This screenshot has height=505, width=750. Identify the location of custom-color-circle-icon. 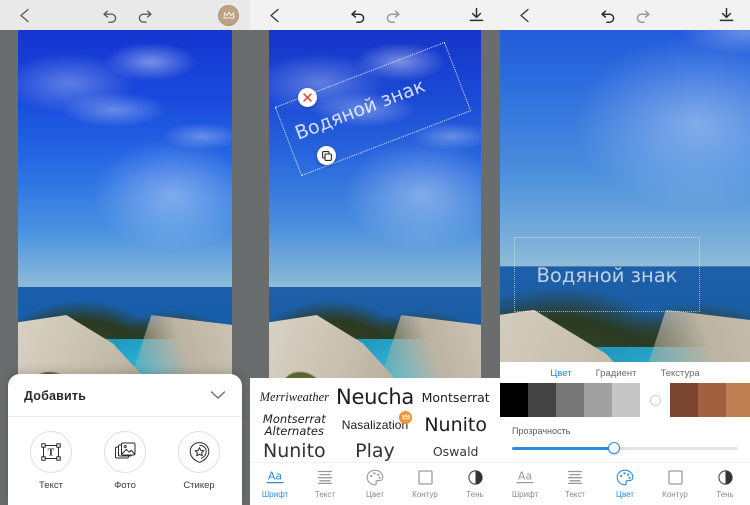
(655, 400).